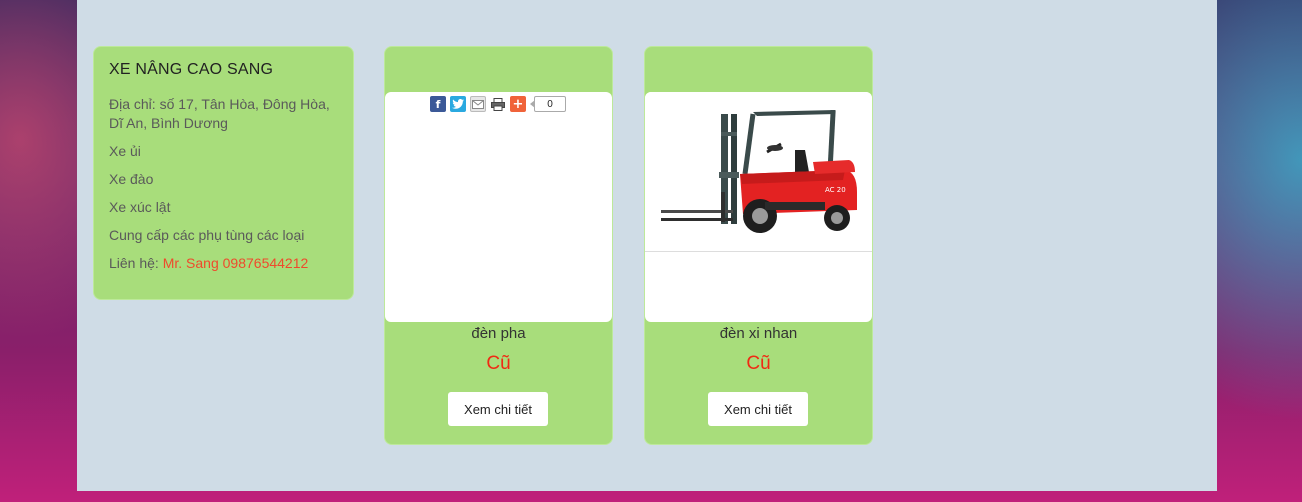  What do you see at coordinates (758, 172) in the screenshot?
I see `forklift-image: AC 20` at bounding box center [758, 172].